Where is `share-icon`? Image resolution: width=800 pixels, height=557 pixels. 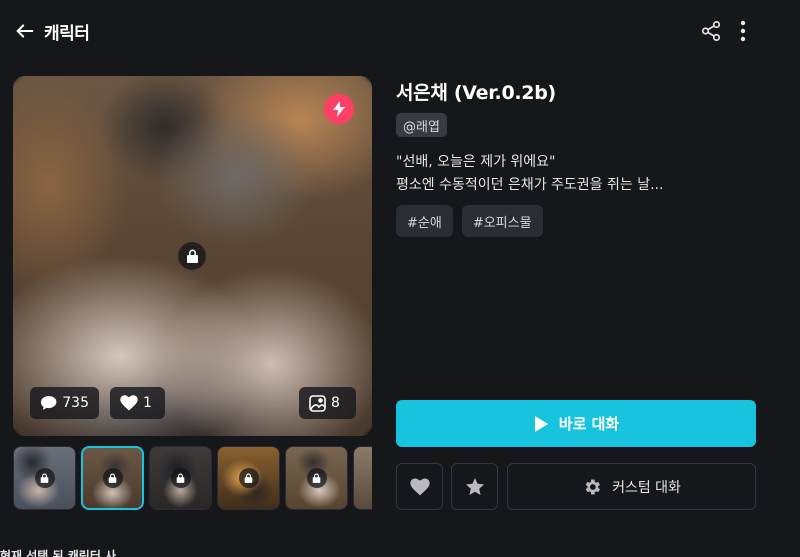
share-icon is located at coordinates (711, 31).